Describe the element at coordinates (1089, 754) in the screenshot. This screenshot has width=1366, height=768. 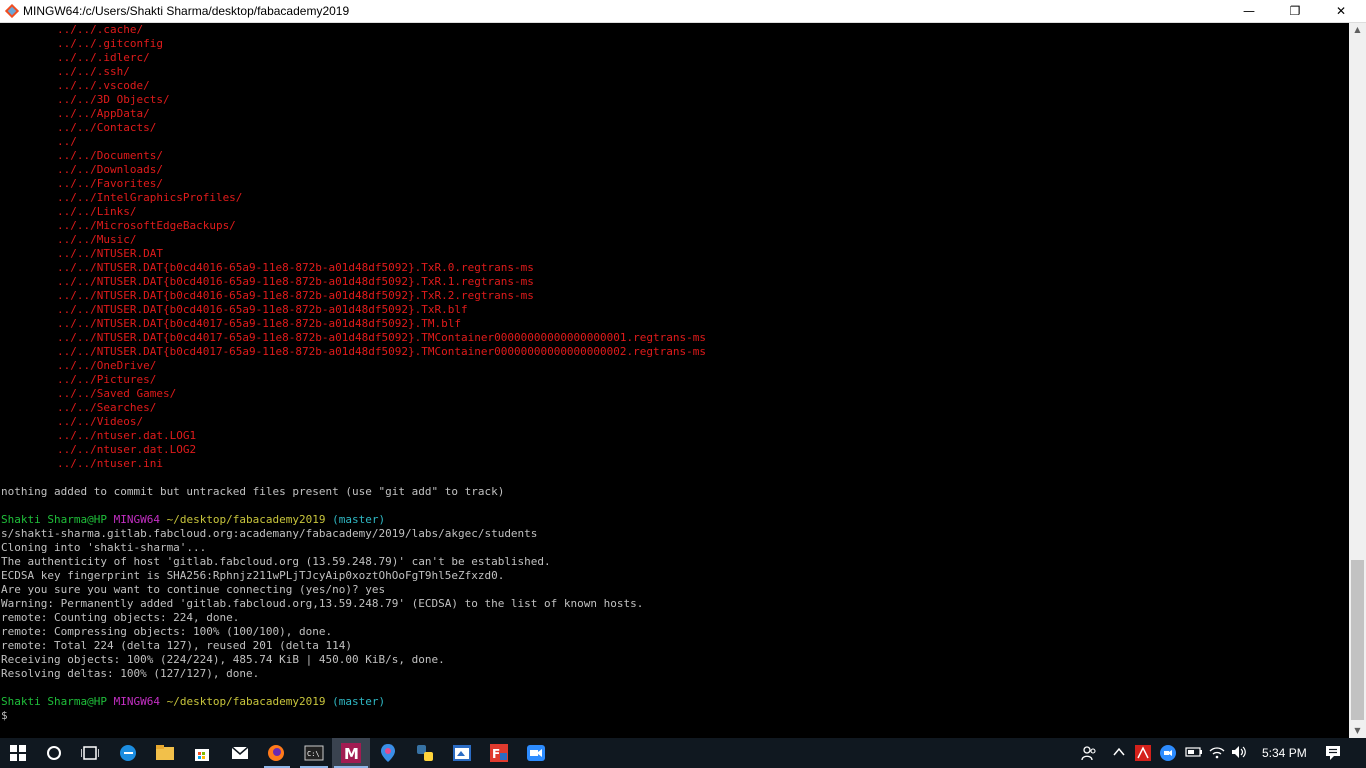
I see `people-icon` at that location.